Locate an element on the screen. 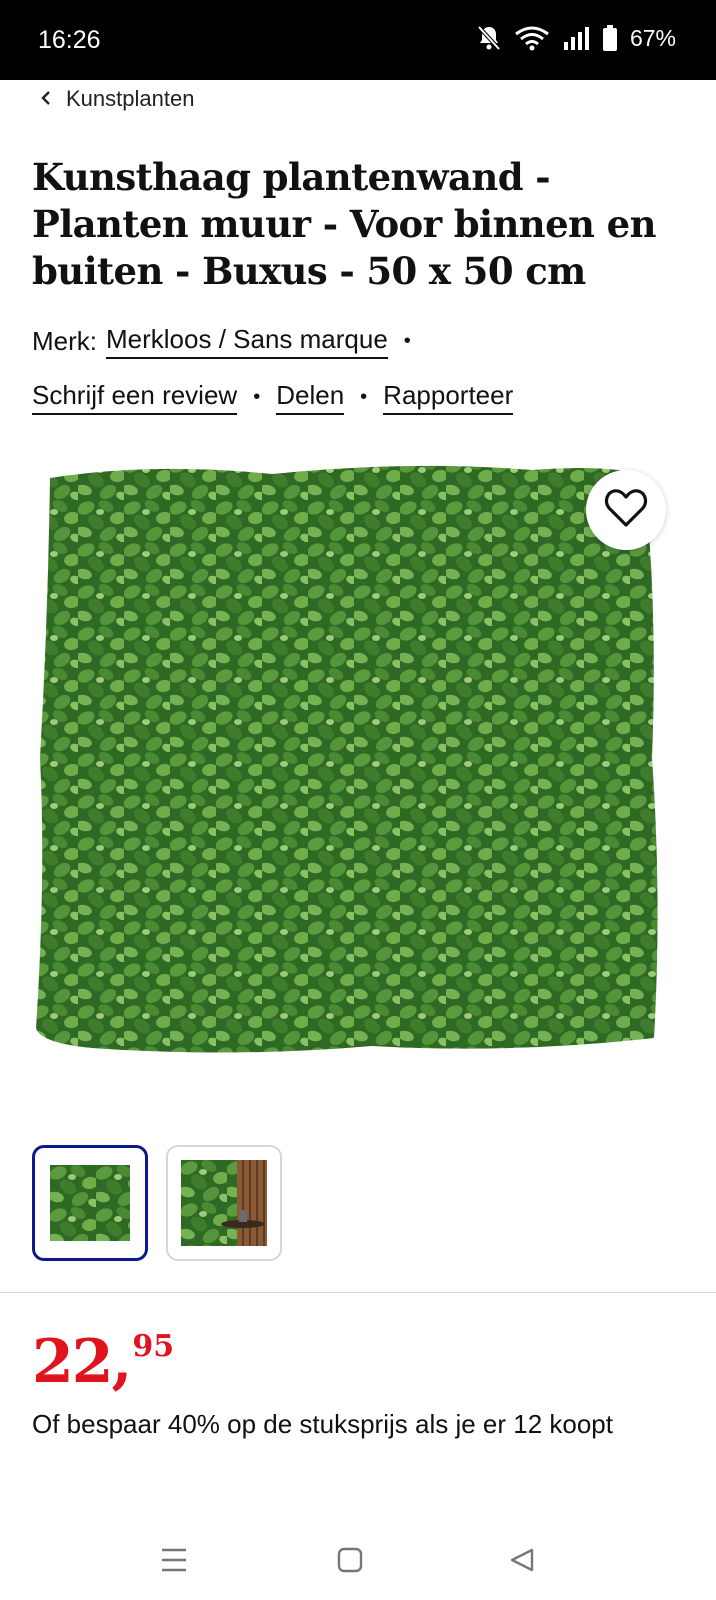  price: 22, 95 is located at coordinates (103, 1362).